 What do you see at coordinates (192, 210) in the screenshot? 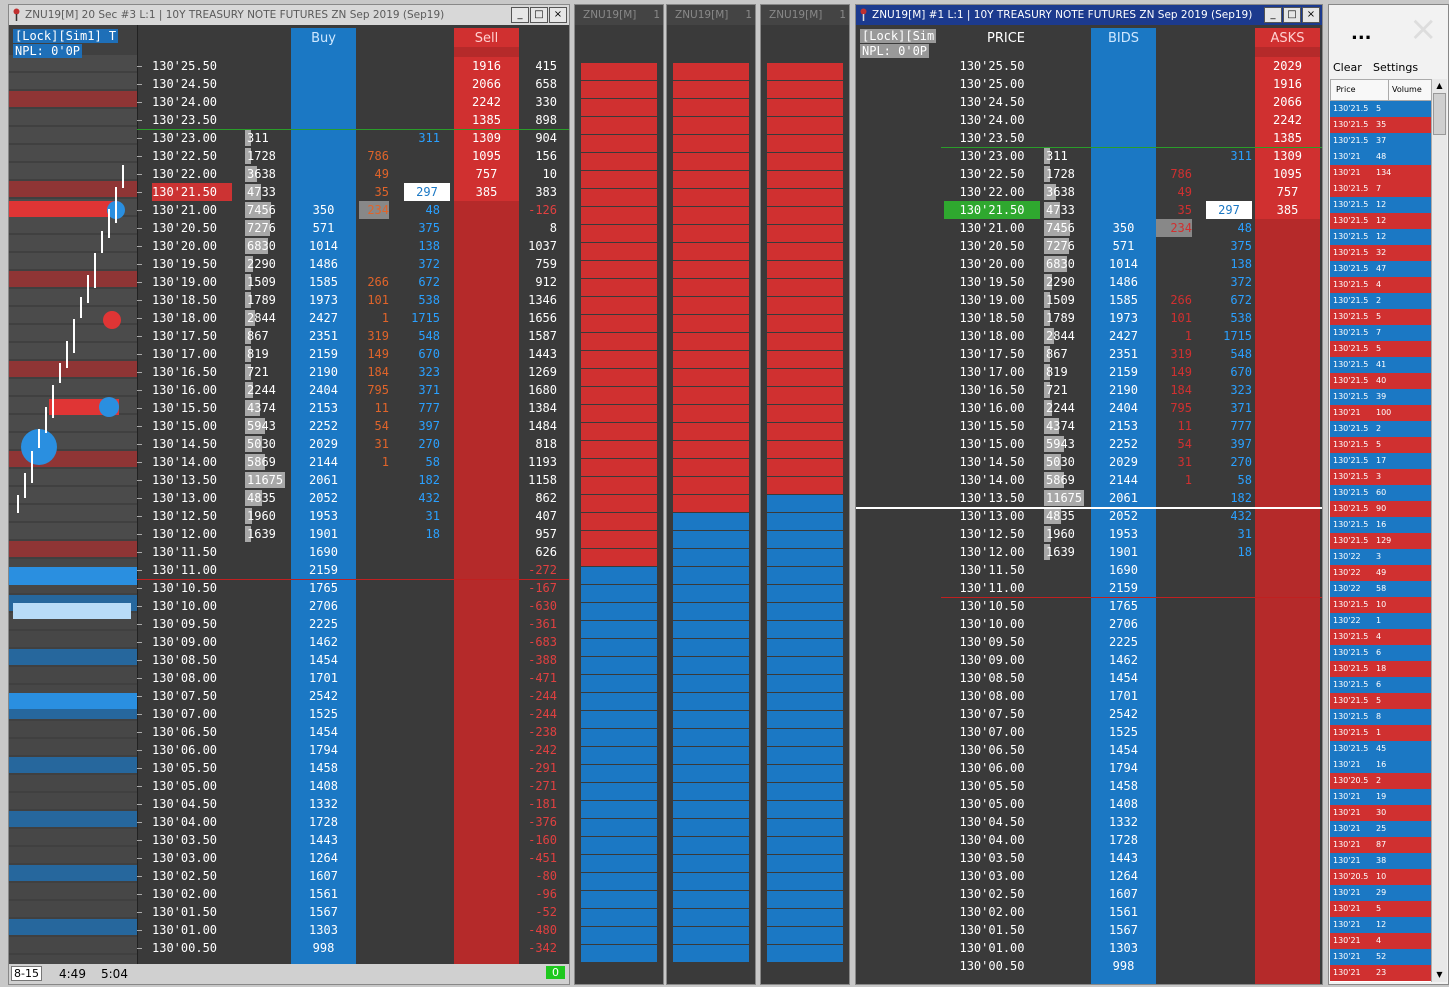
I see `price-cell: 130'21.00` at bounding box center [192, 210].